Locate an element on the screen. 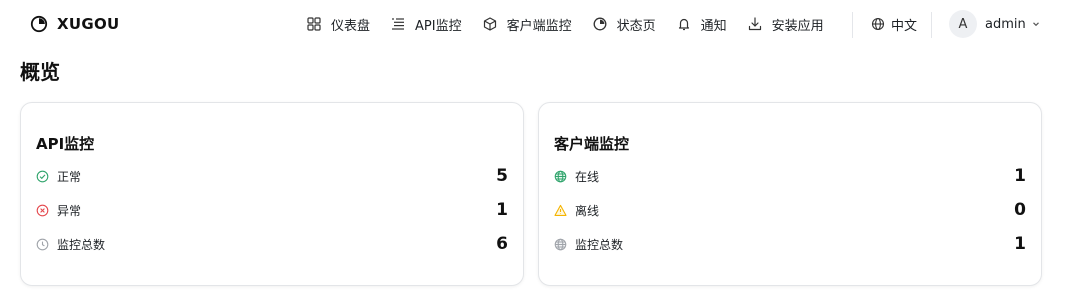 This screenshot has width=1071, height=302. nav-item-label: 通知 is located at coordinates (713, 26).